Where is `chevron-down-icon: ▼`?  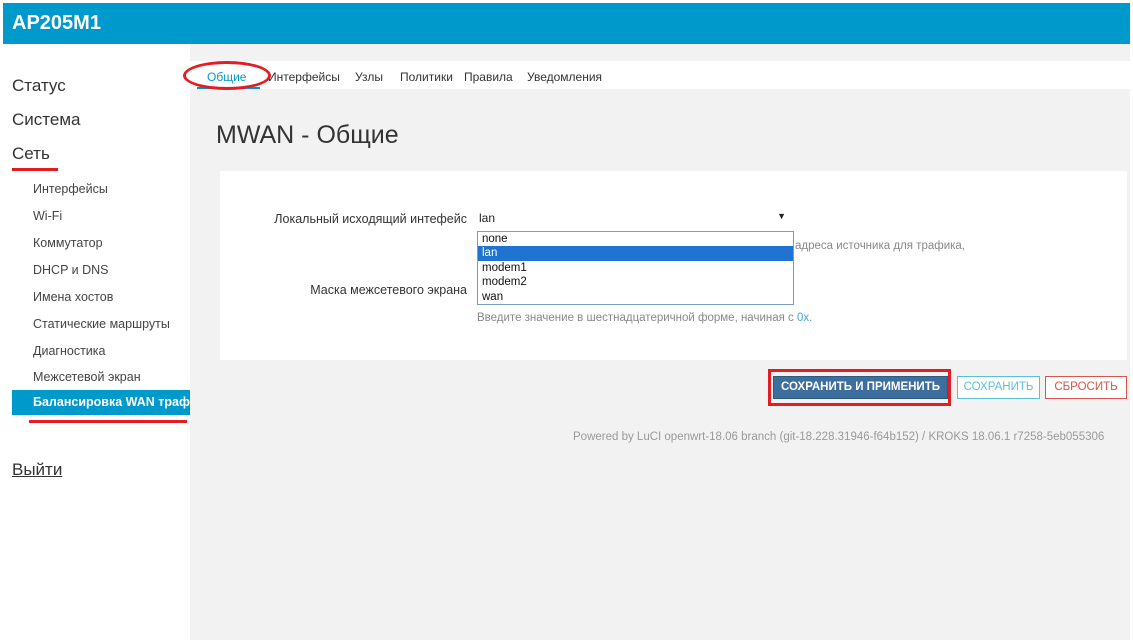
chevron-down-icon: ▼ is located at coordinates (781, 216).